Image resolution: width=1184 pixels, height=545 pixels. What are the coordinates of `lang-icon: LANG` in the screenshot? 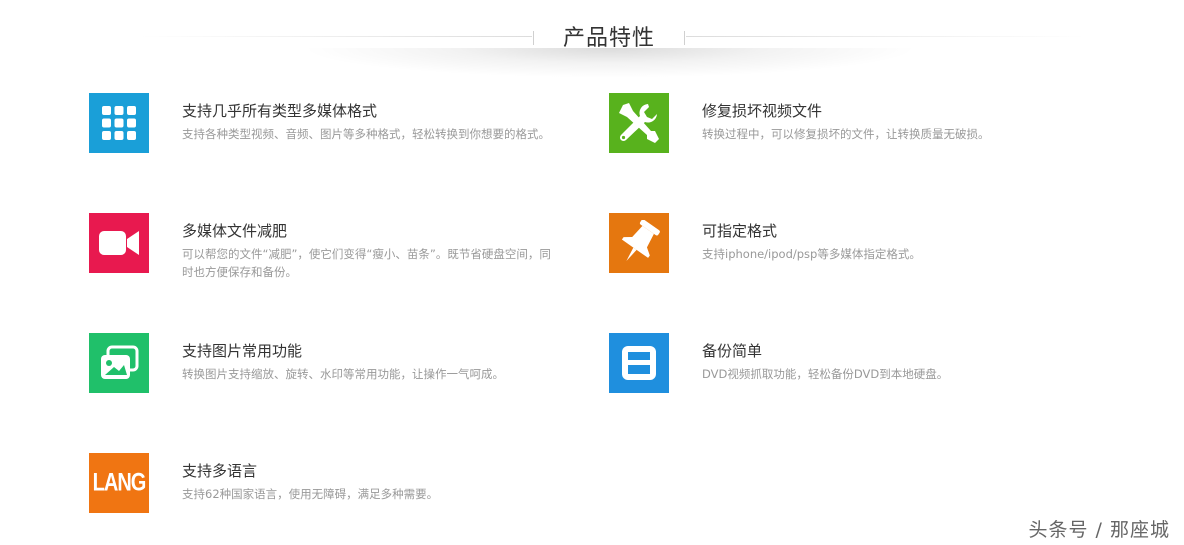 It's located at (119, 483).